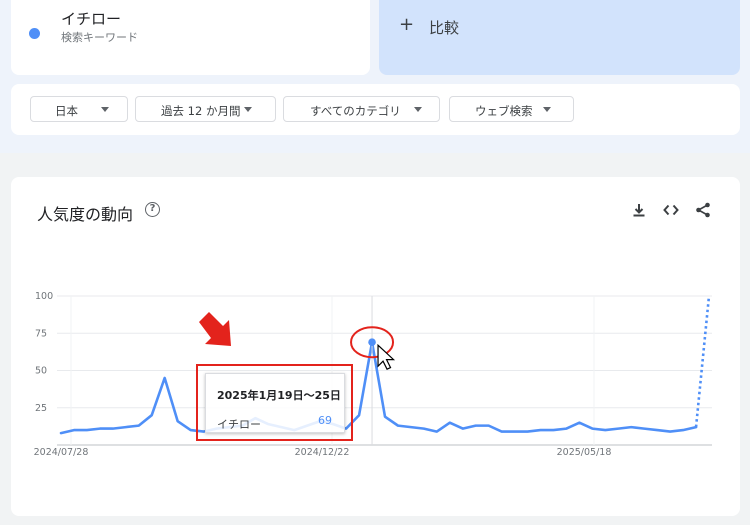  Describe the element at coordinates (44, 296) in the screenshot. I see `y-tick-label: 100` at that location.